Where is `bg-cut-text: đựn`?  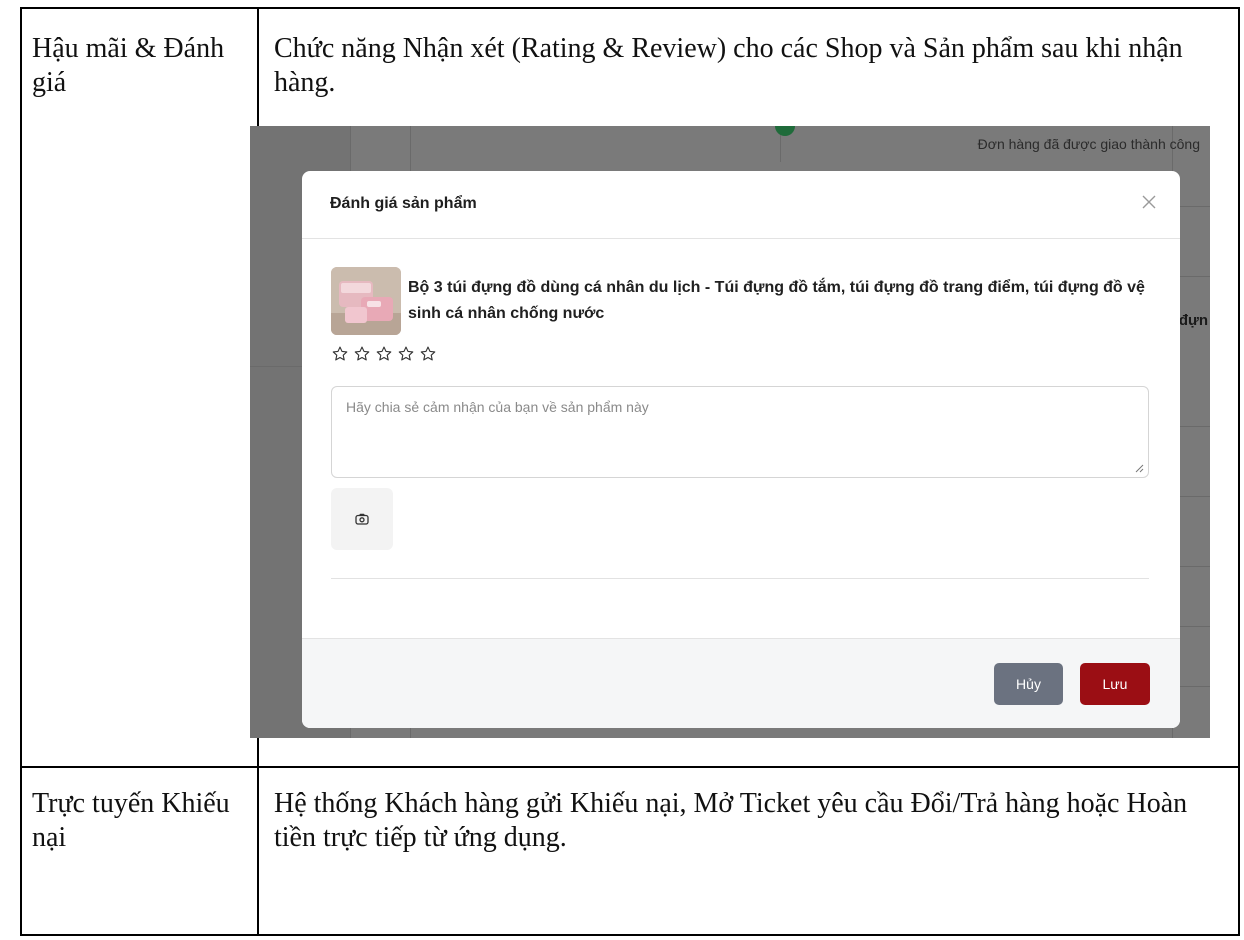
bg-cut-text: đựn is located at coordinates (1193, 320).